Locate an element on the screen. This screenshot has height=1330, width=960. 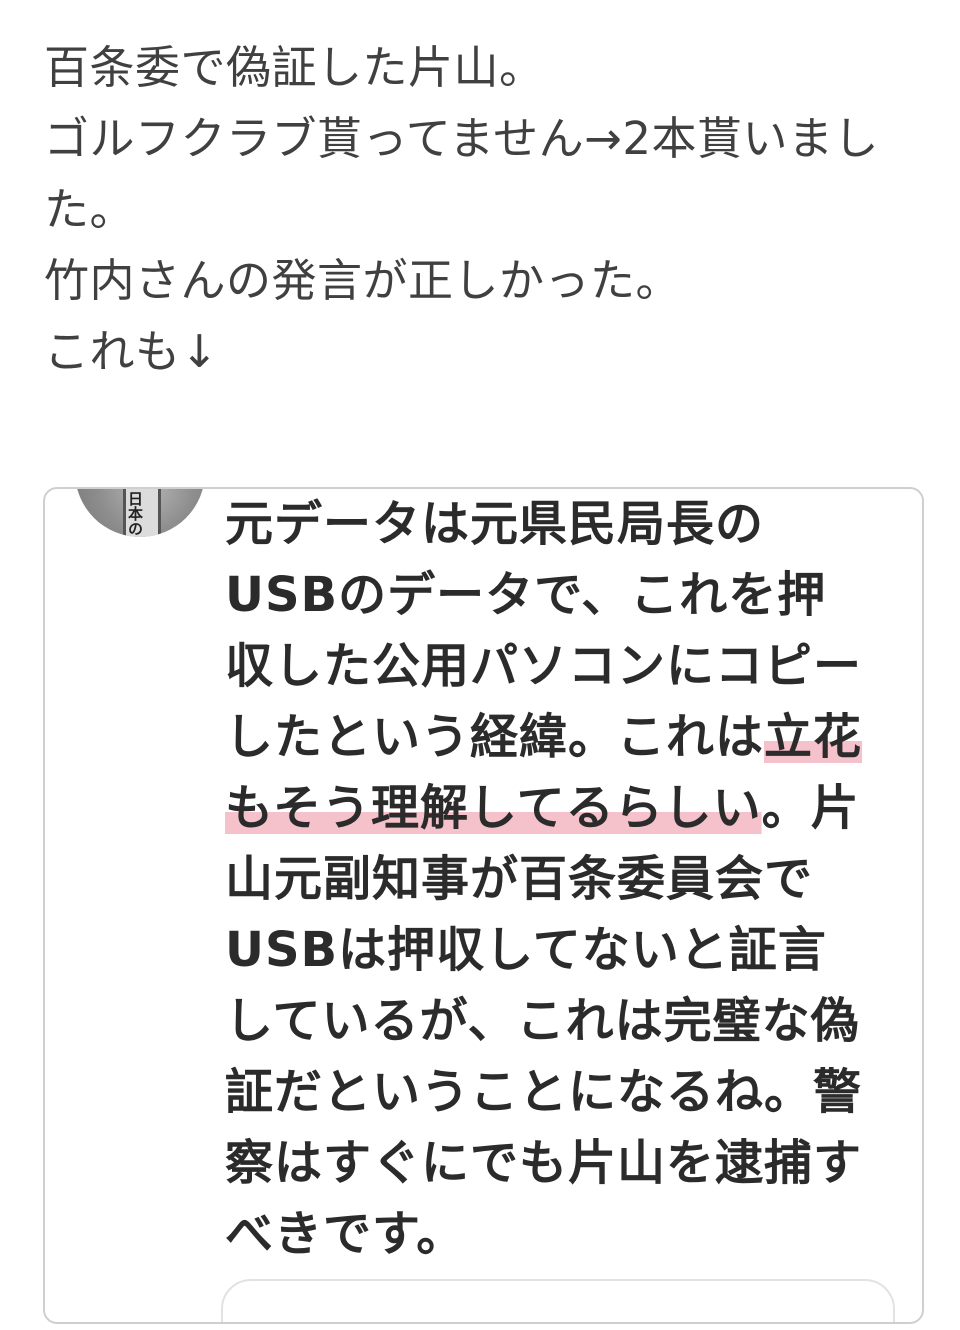
post-line: 百条委で偽証した片山。 is located at coordinates (294, 67).